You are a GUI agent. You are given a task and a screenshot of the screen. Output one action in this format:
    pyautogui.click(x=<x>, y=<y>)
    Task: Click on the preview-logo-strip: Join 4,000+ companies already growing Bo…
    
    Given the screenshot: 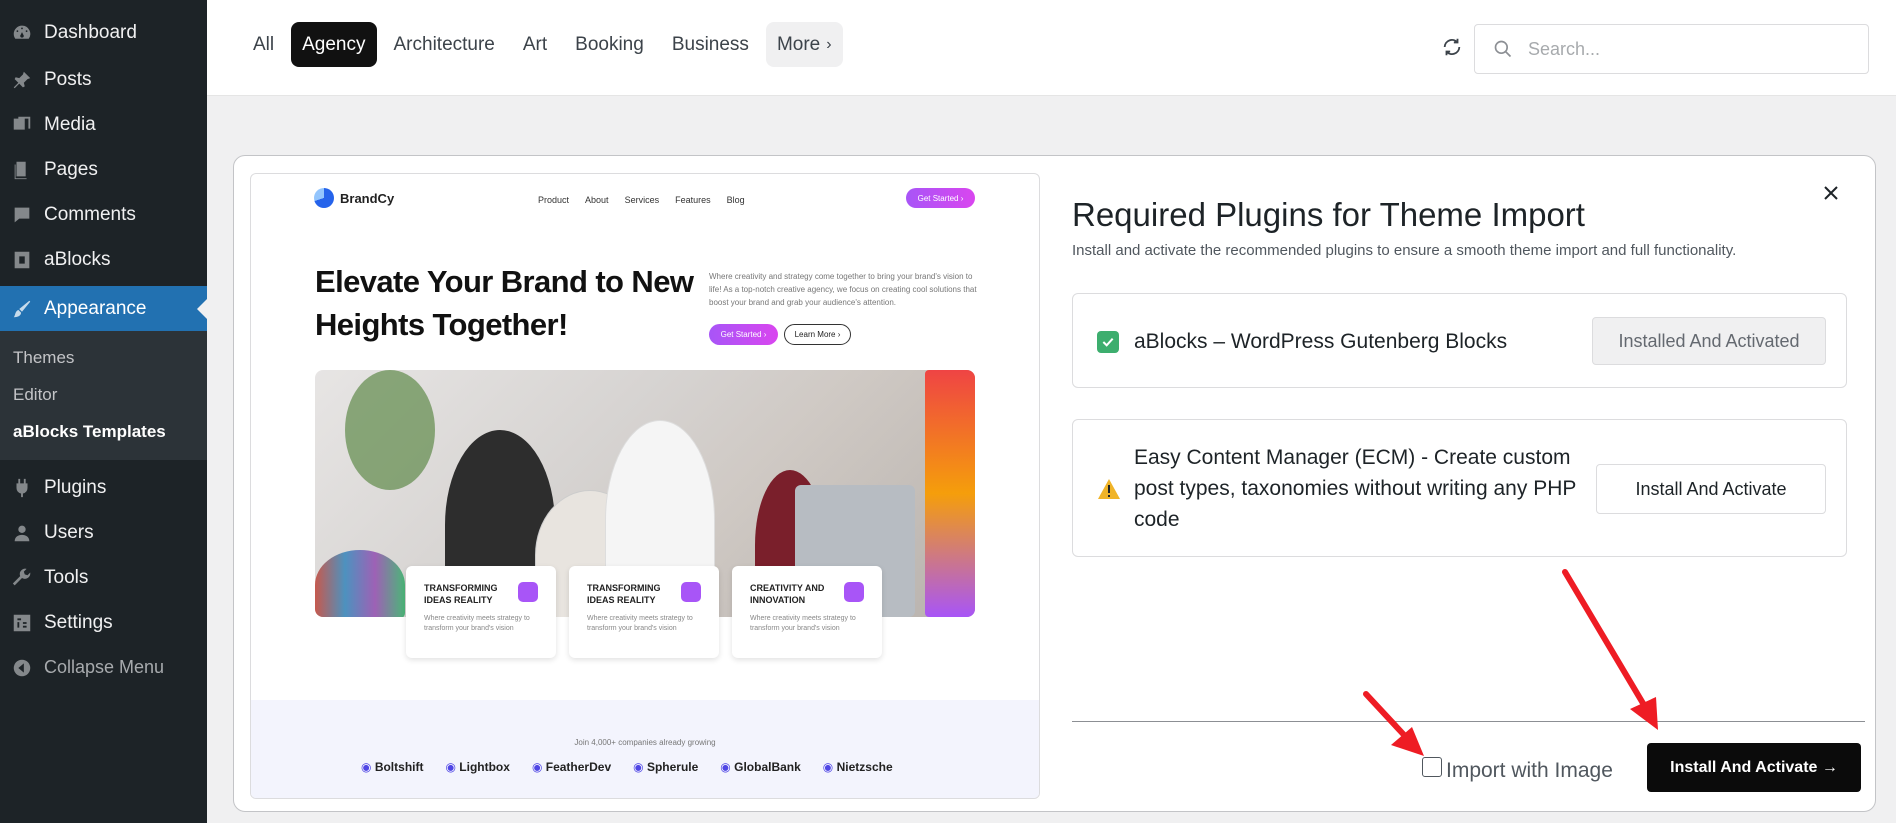 What is the action you would take?
    pyautogui.click(x=645, y=749)
    